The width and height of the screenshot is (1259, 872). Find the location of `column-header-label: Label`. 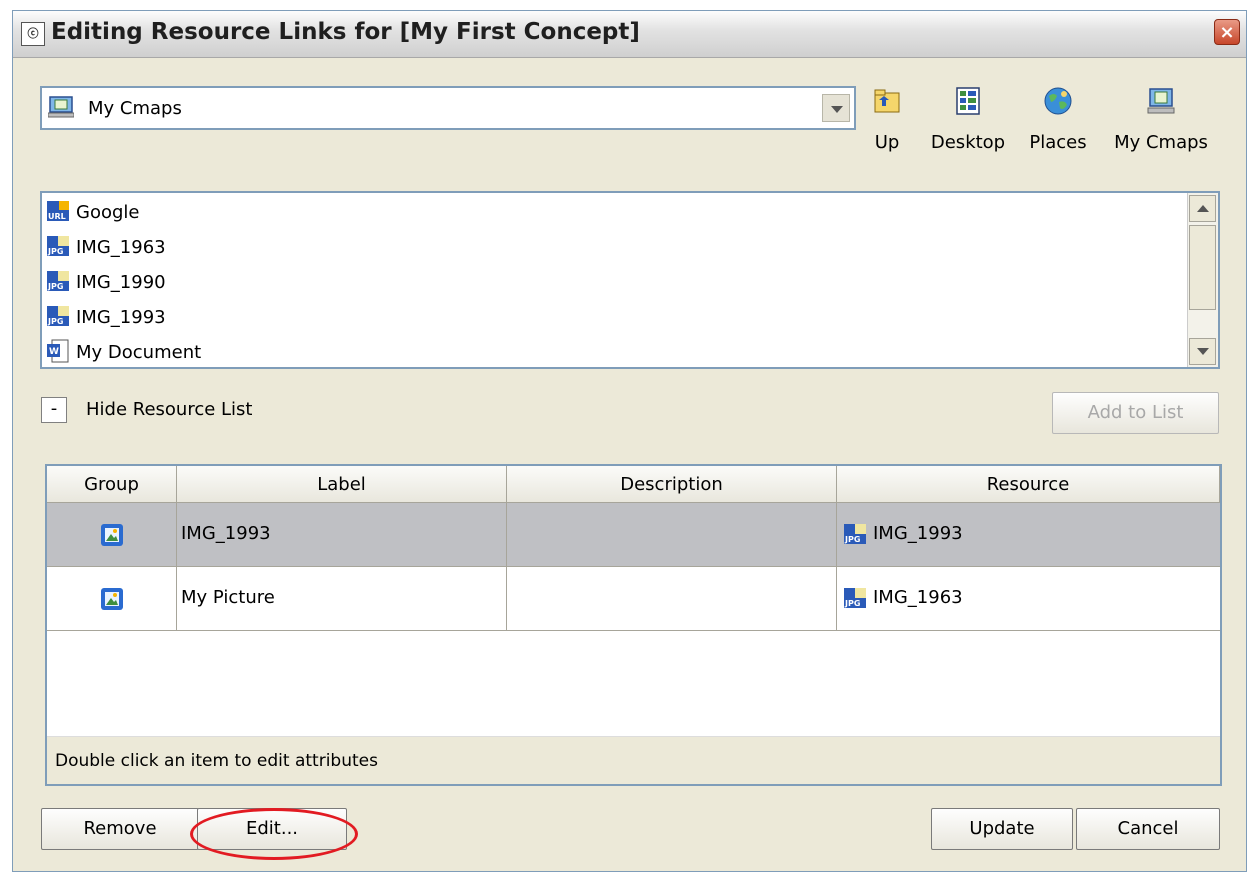

column-header-label: Label is located at coordinates (342, 484).